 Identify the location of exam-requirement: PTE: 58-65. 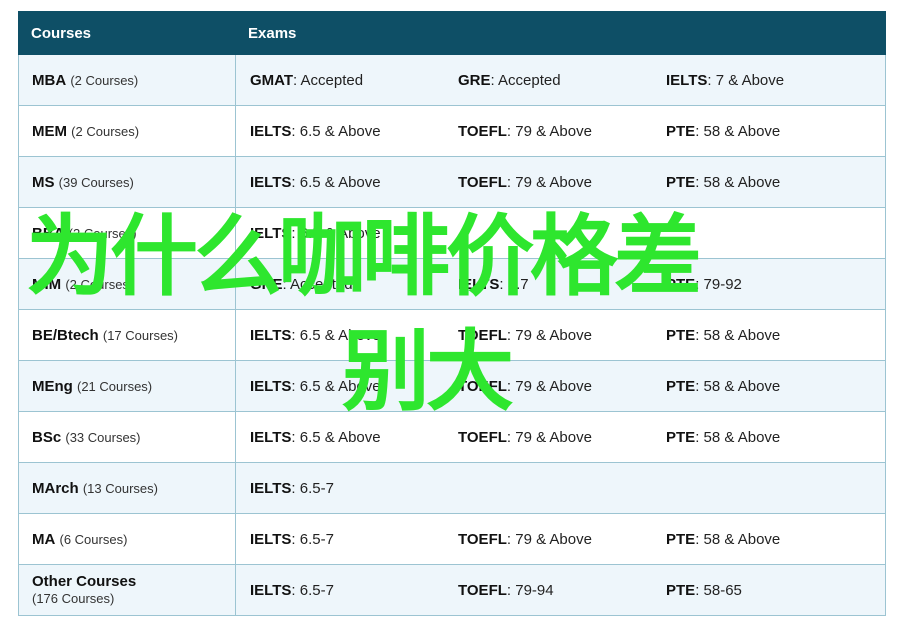
(770, 590).